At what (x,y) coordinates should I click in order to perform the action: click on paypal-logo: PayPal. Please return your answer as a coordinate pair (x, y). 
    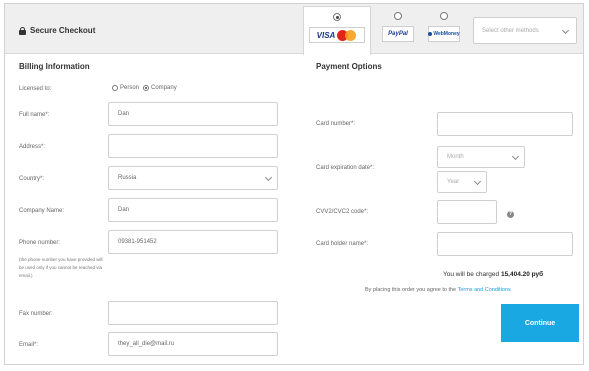
    Looking at the image, I should click on (398, 34).